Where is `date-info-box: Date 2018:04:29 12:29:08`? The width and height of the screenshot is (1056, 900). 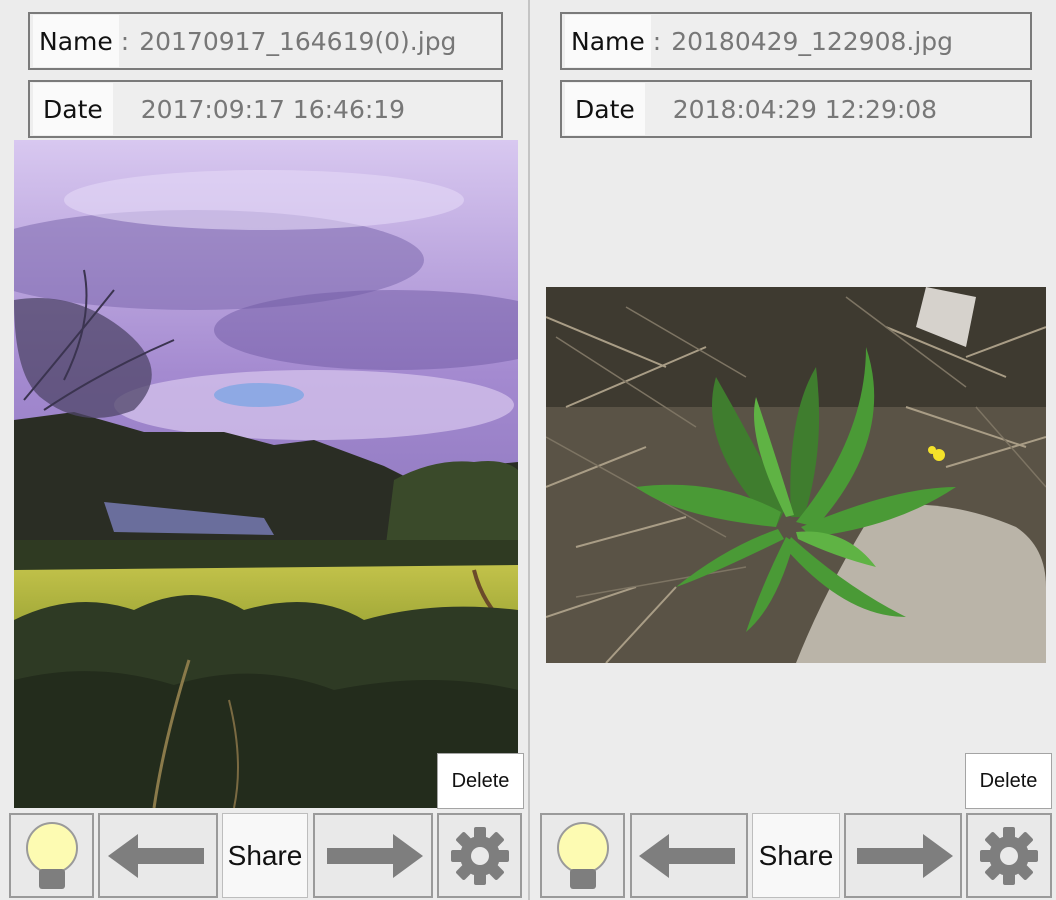 date-info-box: Date 2018:04:29 12:29:08 is located at coordinates (796, 109).